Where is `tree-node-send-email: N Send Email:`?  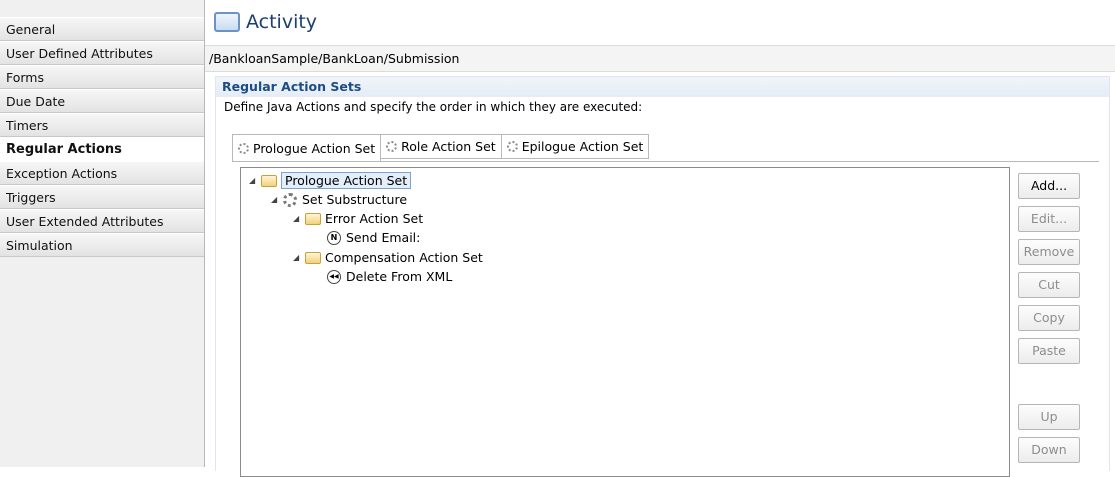
tree-node-send-email: N Send Email: is located at coordinates (373, 237).